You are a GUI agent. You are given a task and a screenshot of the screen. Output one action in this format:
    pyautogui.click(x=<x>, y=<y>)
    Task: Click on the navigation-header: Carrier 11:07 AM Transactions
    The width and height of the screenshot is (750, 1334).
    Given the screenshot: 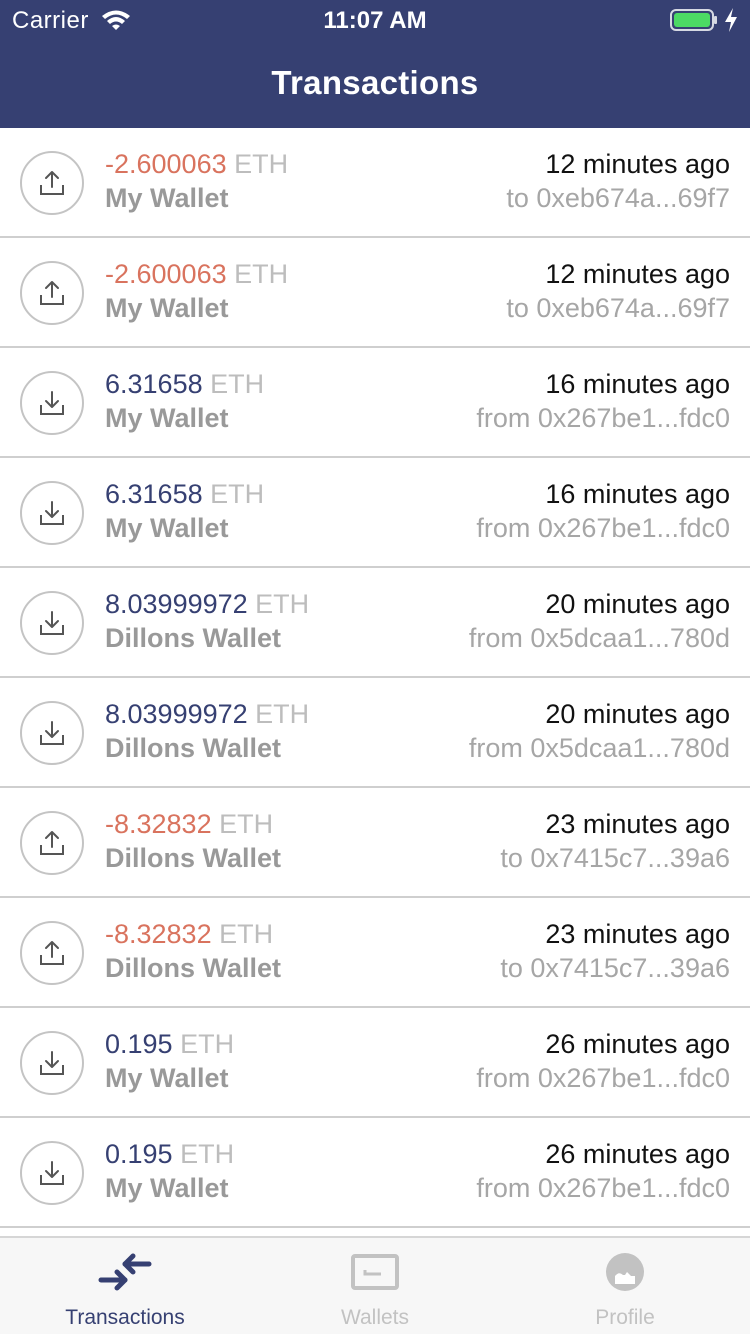 What is the action you would take?
    pyautogui.click(x=375, y=64)
    